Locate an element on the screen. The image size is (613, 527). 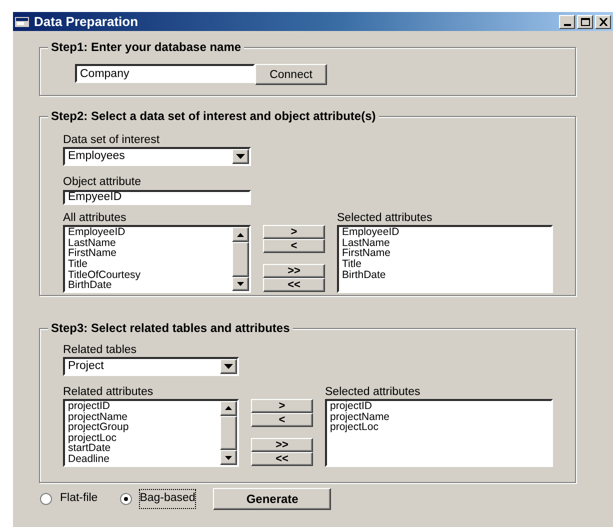
window-title: Data Preparation is located at coordinates (87, 21).